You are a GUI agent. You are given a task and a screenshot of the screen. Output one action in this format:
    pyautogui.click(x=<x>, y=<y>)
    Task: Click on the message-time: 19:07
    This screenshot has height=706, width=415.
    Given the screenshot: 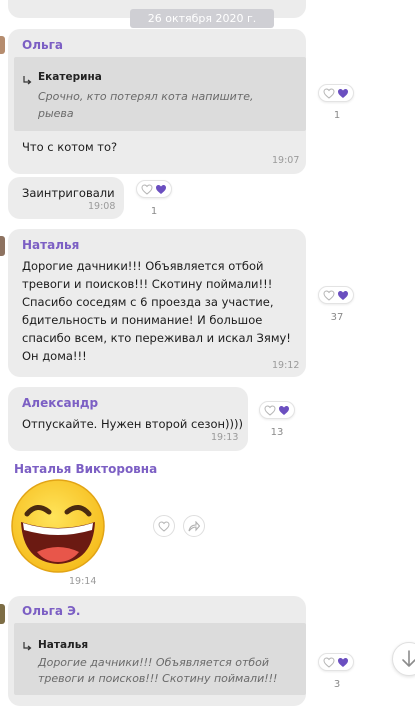 What is the action you would take?
    pyautogui.click(x=286, y=160)
    